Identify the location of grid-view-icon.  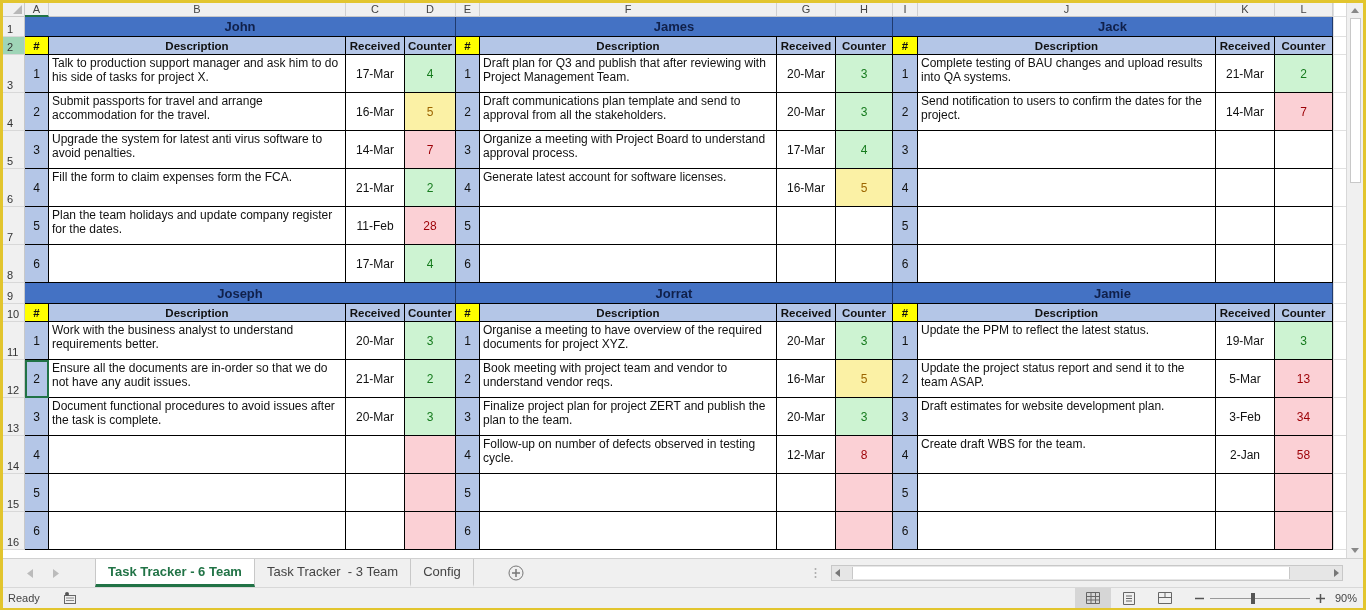
(1092, 598).